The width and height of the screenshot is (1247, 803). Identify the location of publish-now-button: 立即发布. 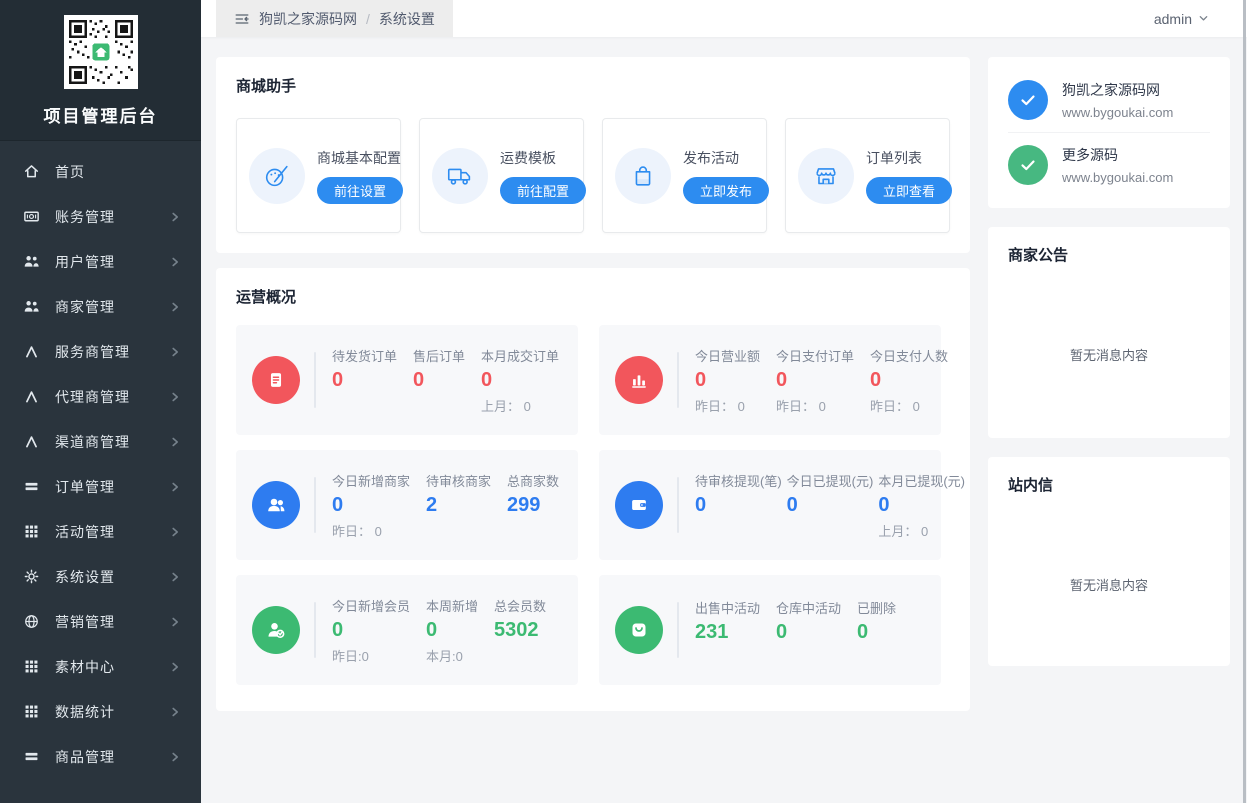
(726, 190).